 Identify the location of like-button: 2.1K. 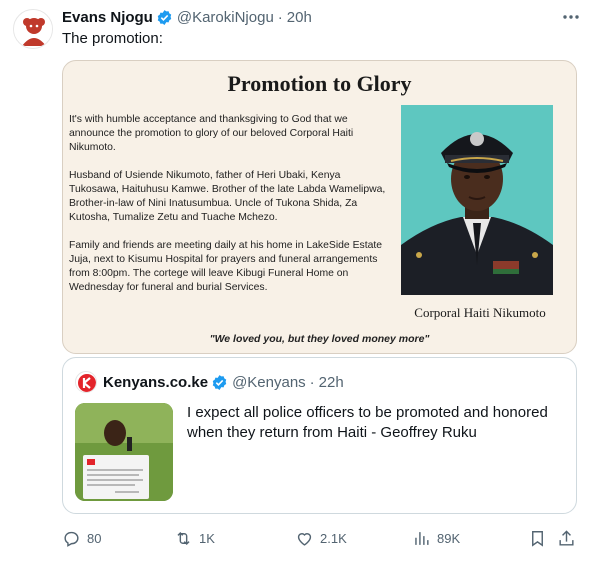
(321, 538).